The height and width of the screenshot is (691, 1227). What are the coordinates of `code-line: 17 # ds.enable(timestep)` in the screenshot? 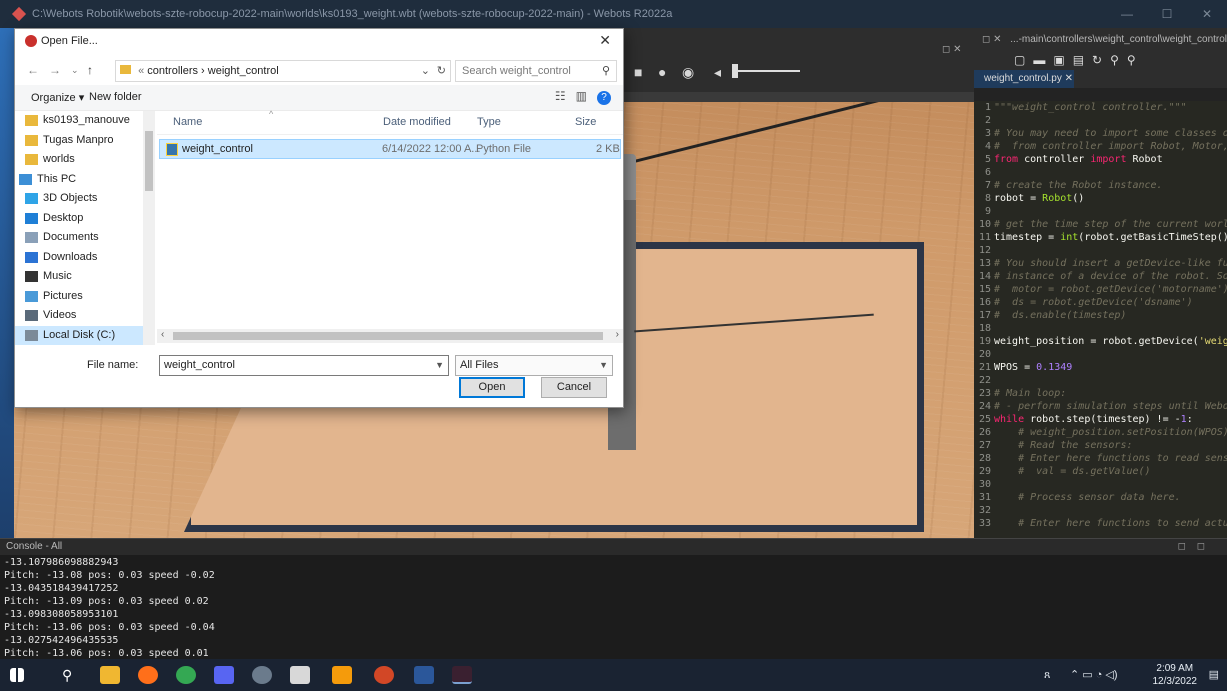 It's located at (1100, 315).